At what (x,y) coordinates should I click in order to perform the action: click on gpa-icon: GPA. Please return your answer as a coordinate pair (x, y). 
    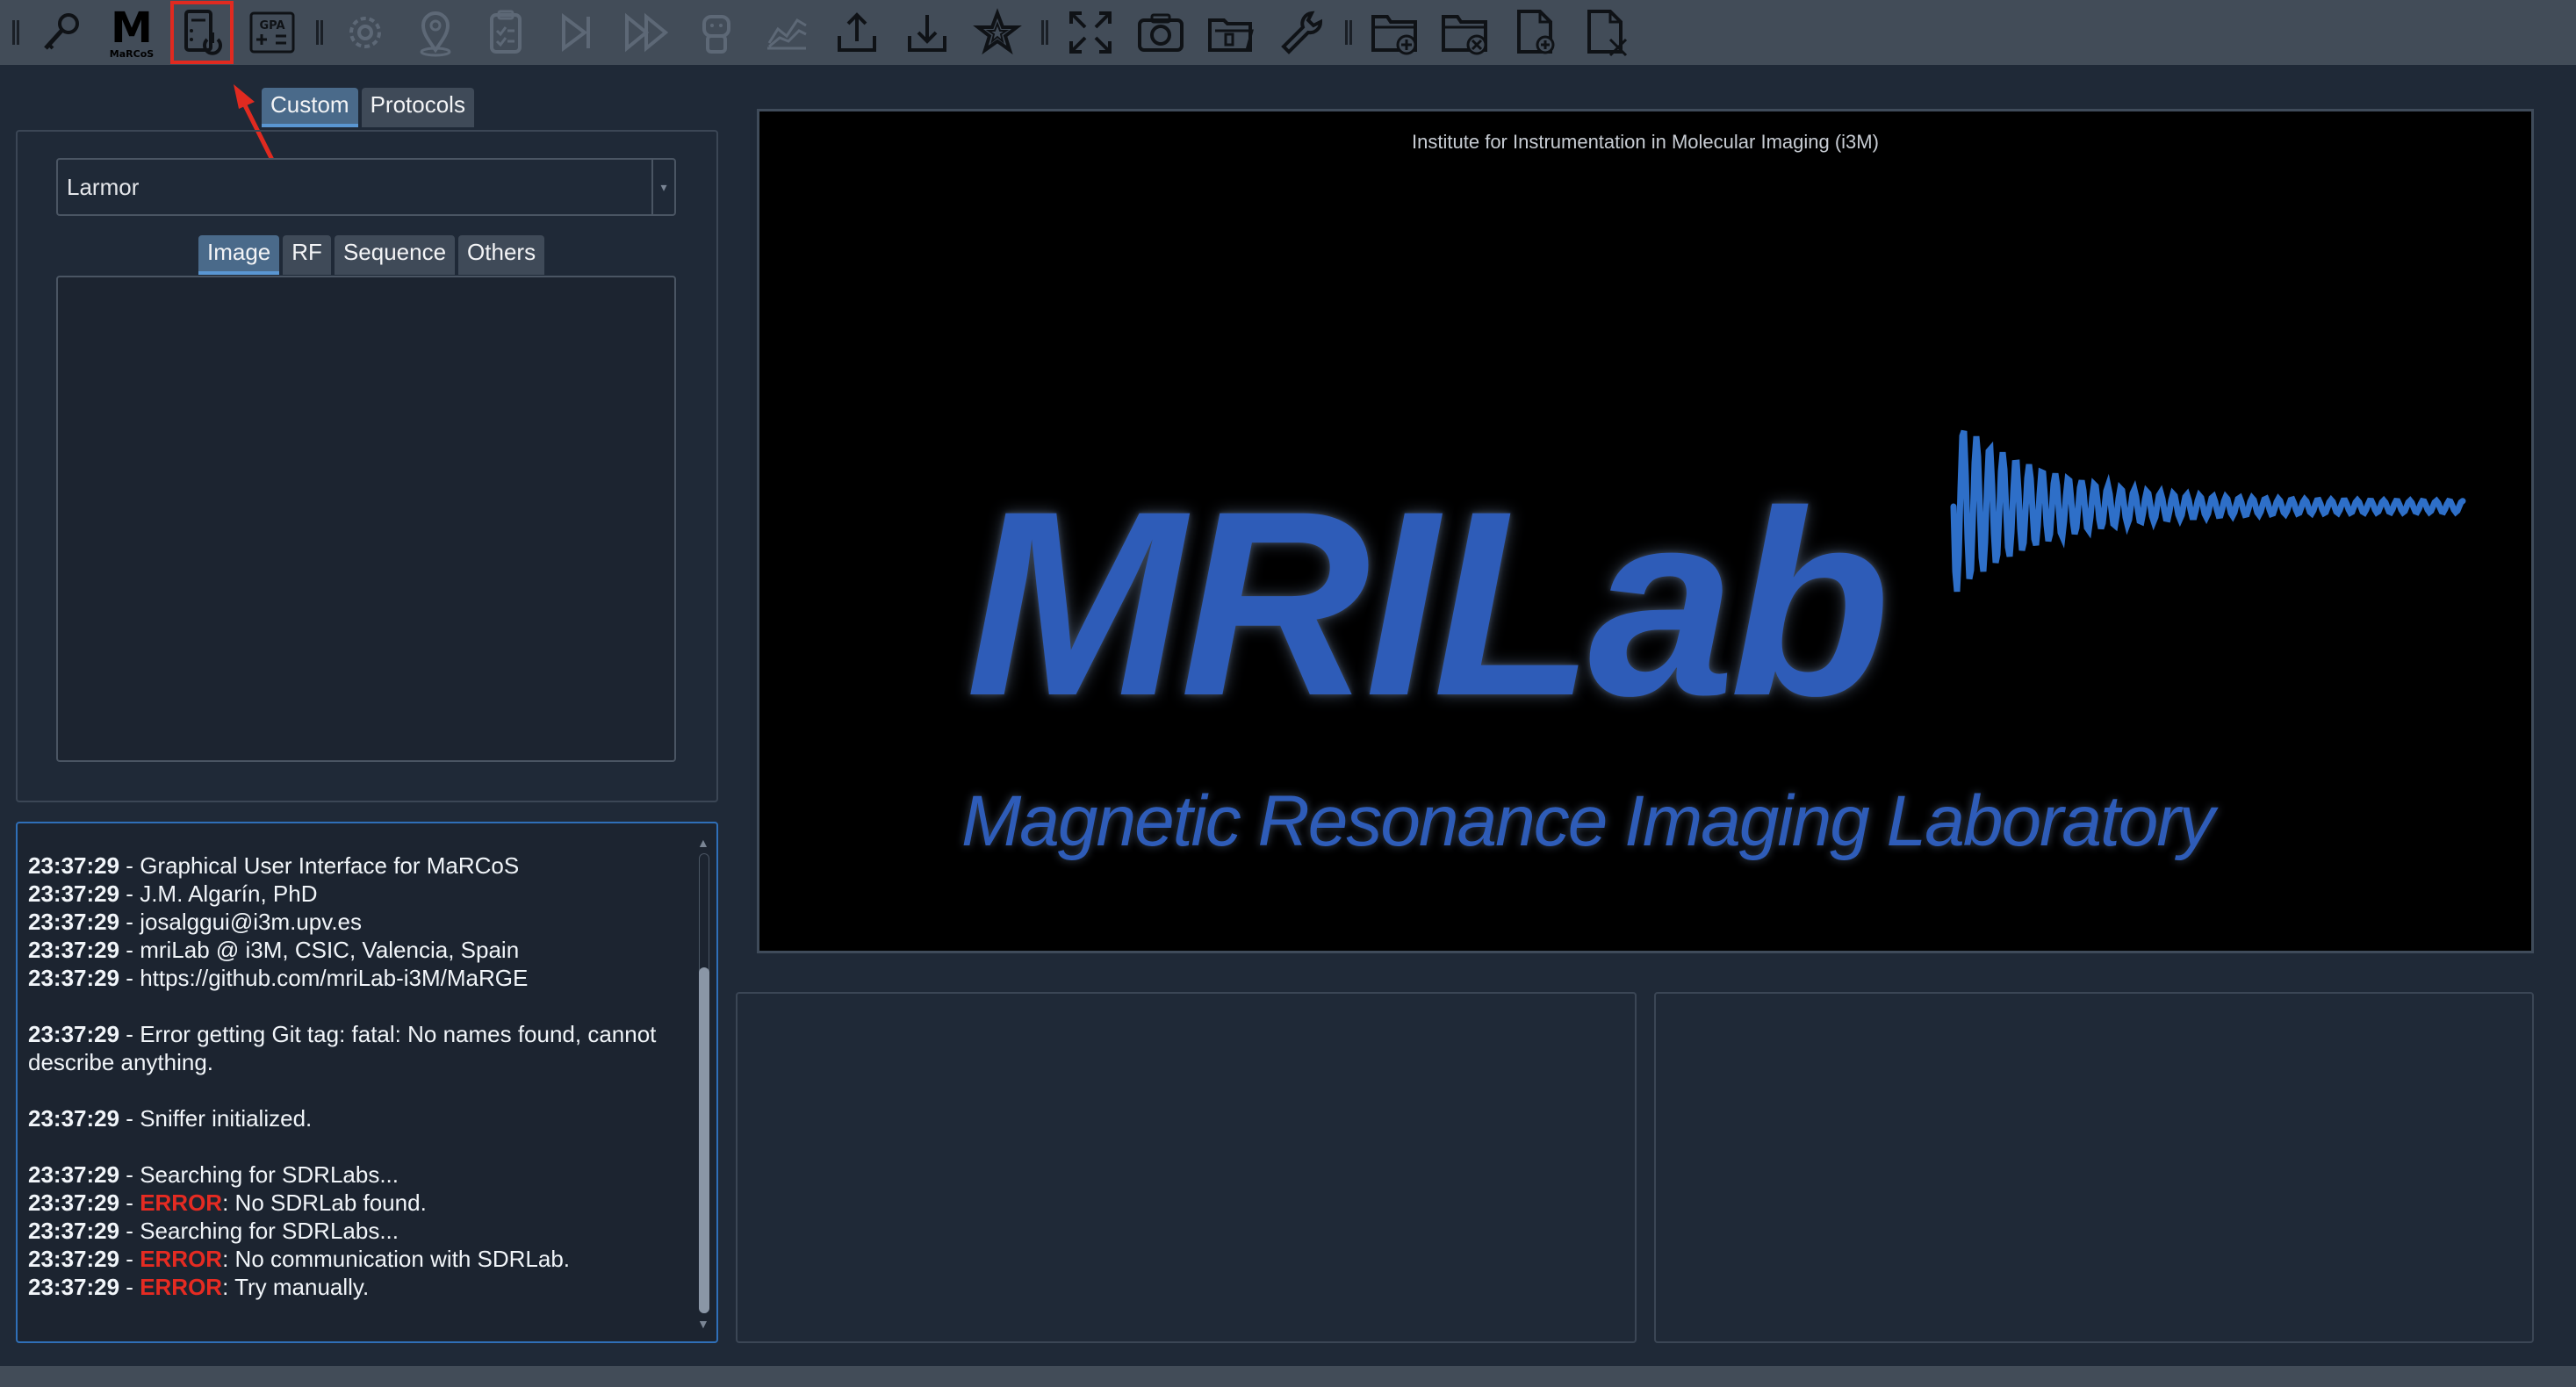
    Looking at the image, I should click on (272, 32).